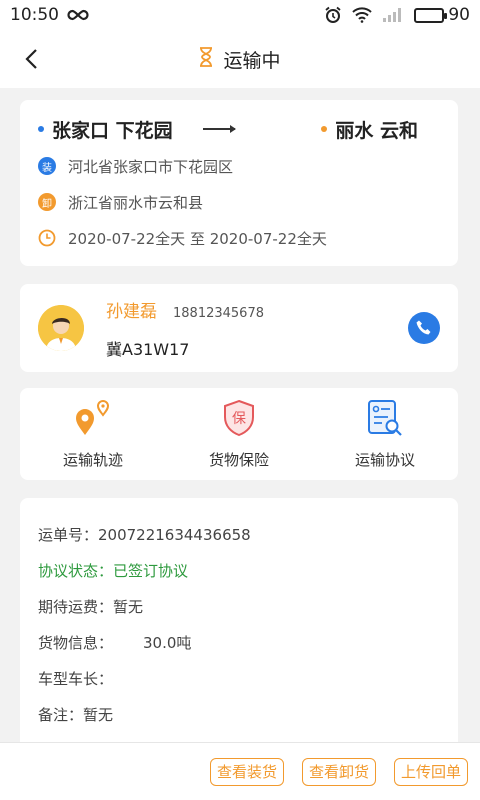  Describe the element at coordinates (151, 166) in the screenshot. I see `load-address: 河北省张家口市下花园区` at that location.